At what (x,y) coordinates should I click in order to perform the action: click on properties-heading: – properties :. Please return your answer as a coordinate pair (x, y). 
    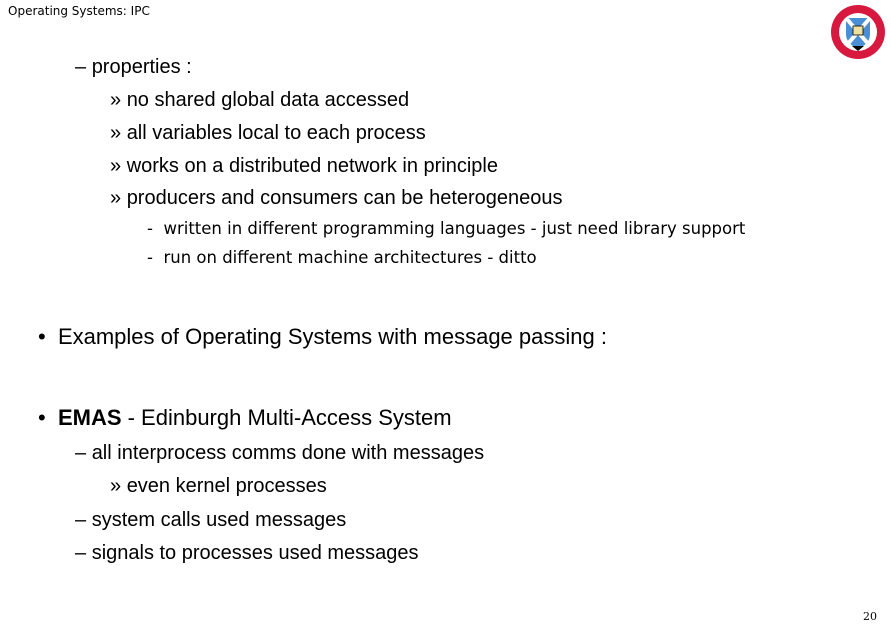
    Looking at the image, I should click on (133, 67).